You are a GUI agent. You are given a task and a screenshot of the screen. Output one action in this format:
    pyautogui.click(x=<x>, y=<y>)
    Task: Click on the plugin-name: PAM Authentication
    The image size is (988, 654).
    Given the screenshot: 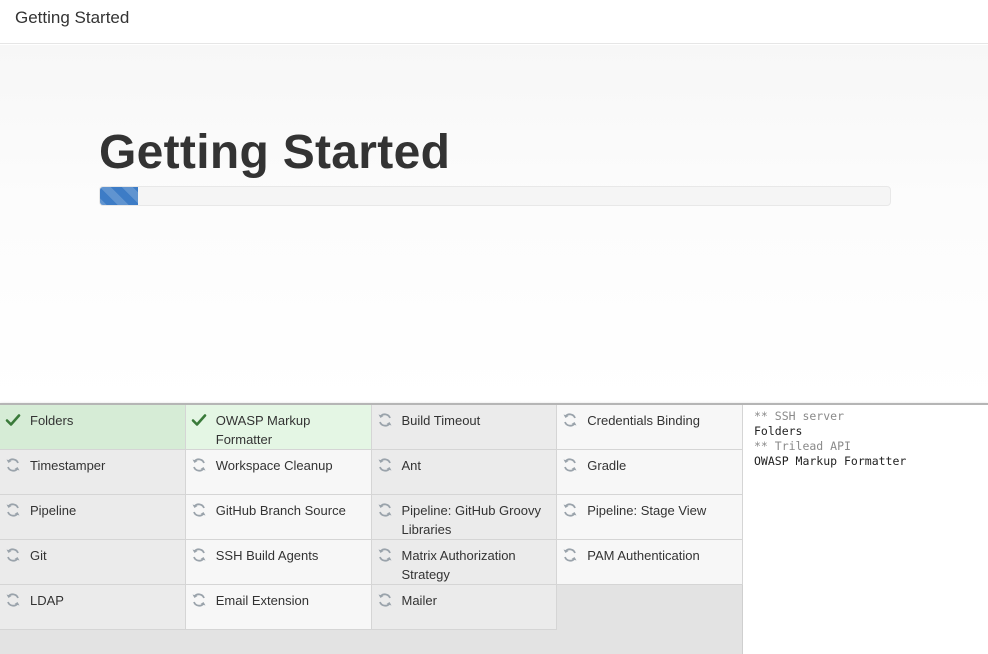 What is the action you would take?
    pyautogui.click(x=643, y=555)
    